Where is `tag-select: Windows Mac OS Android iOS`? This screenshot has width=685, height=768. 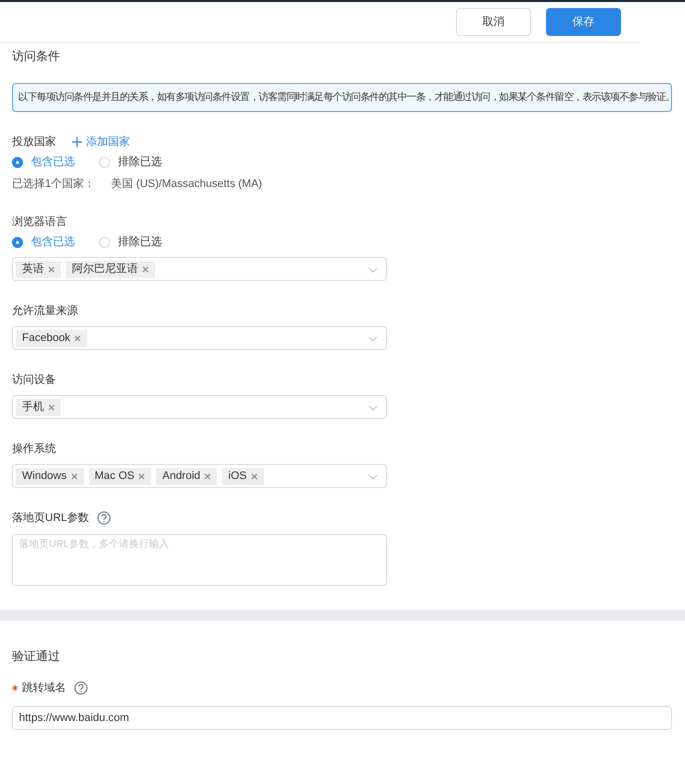 tag-select: Windows Mac OS Android iOS is located at coordinates (199, 476).